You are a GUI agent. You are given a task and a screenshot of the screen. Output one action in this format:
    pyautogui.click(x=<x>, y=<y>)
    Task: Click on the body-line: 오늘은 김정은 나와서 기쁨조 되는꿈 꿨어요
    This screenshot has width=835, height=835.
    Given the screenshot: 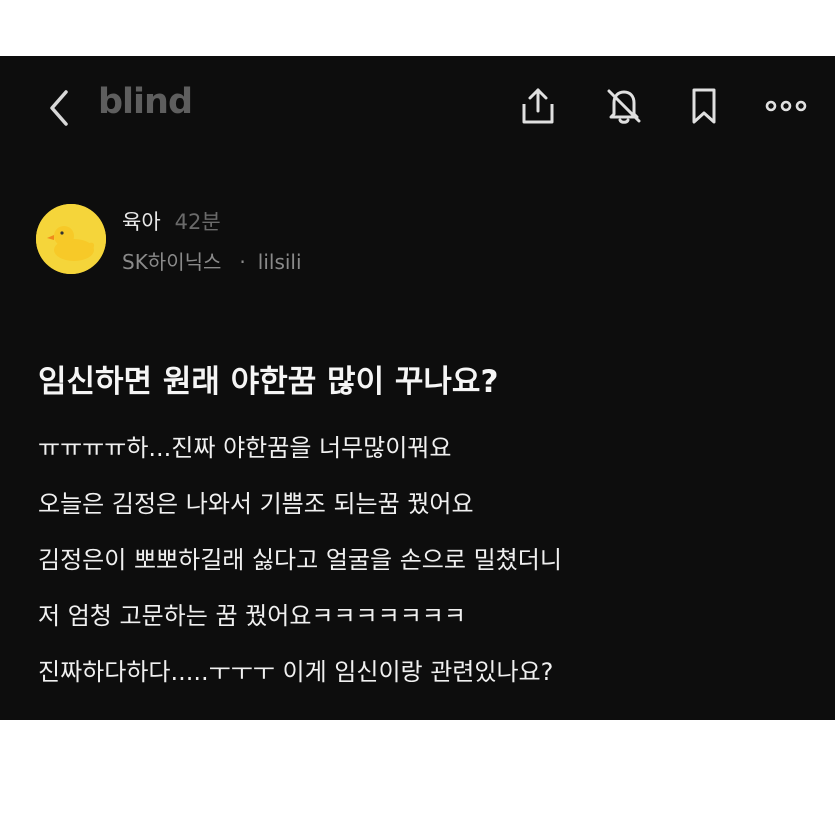 What is the action you would take?
    pyautogui.click(x=256, y=504)
    